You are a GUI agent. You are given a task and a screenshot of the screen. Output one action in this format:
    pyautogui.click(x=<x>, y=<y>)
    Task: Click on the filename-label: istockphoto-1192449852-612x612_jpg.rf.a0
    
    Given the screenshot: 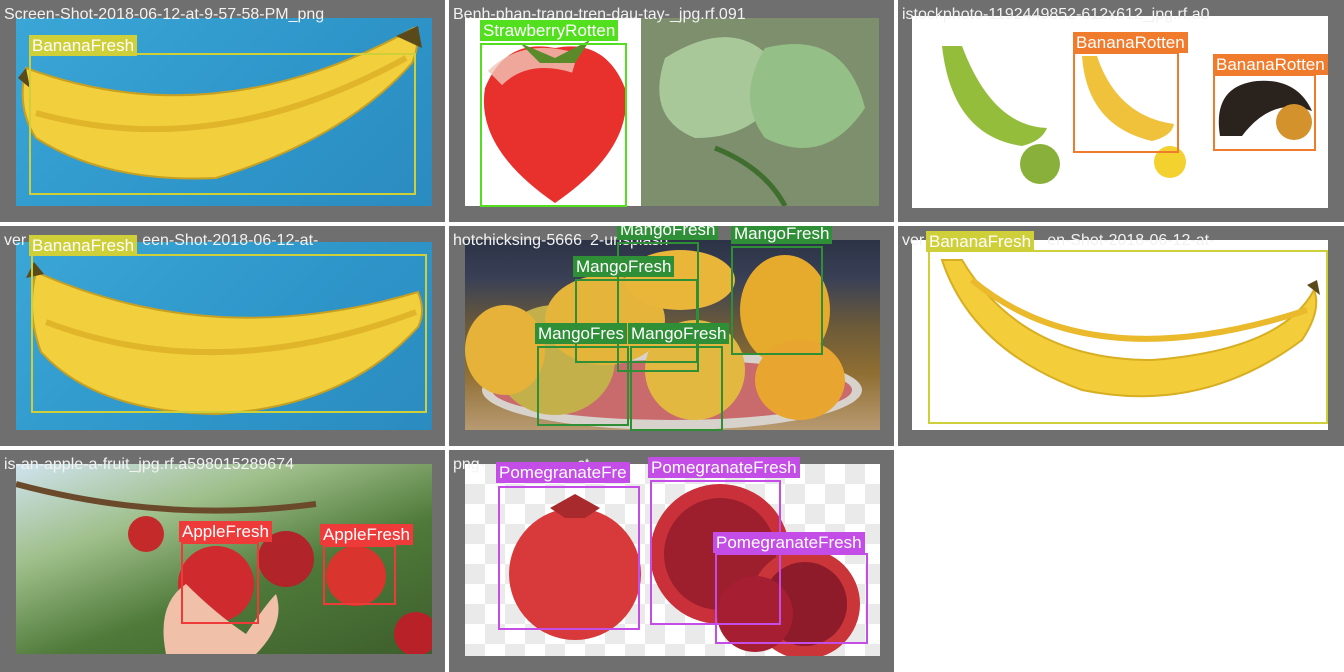 What is the action you would take?
    pyautogui.click(x=1056, y=14)
    